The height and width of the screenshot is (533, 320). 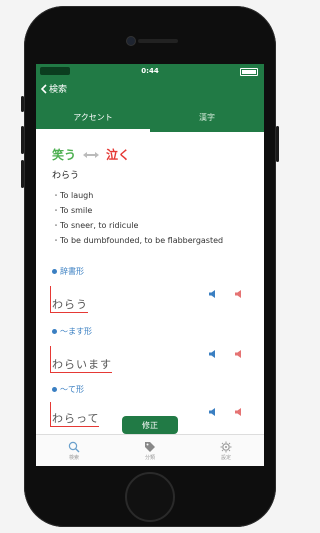 I want to click on front-camera, so click(x=131, y=41).